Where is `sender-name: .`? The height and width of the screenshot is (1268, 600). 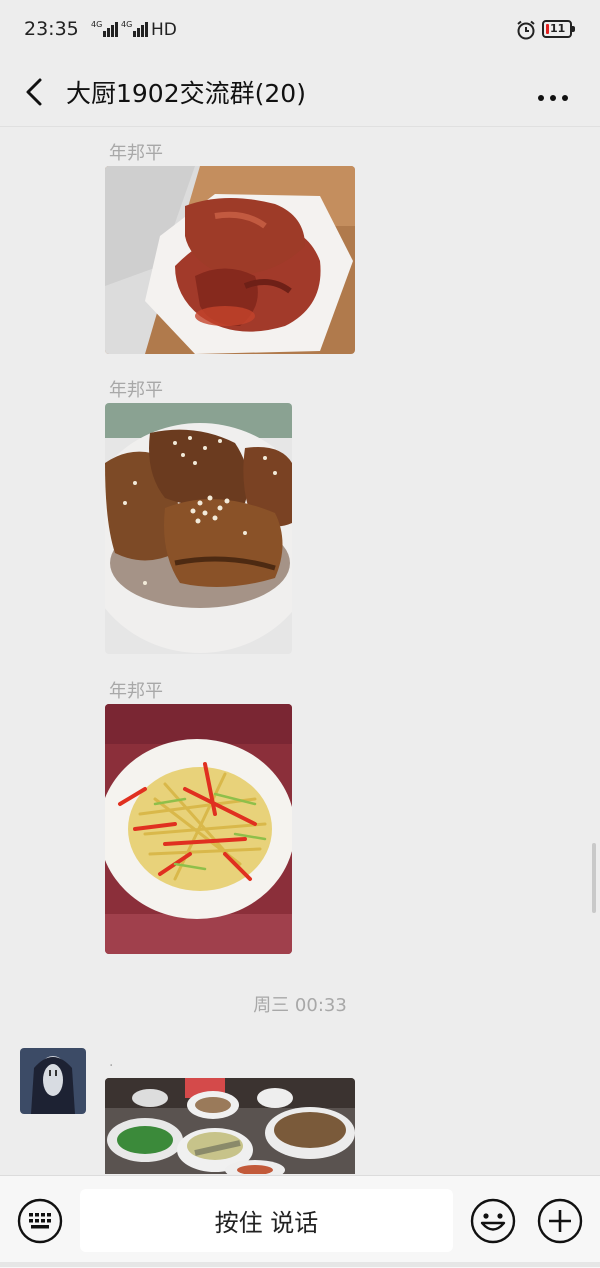
sender-name: . is located at coordinates (111, 1062).